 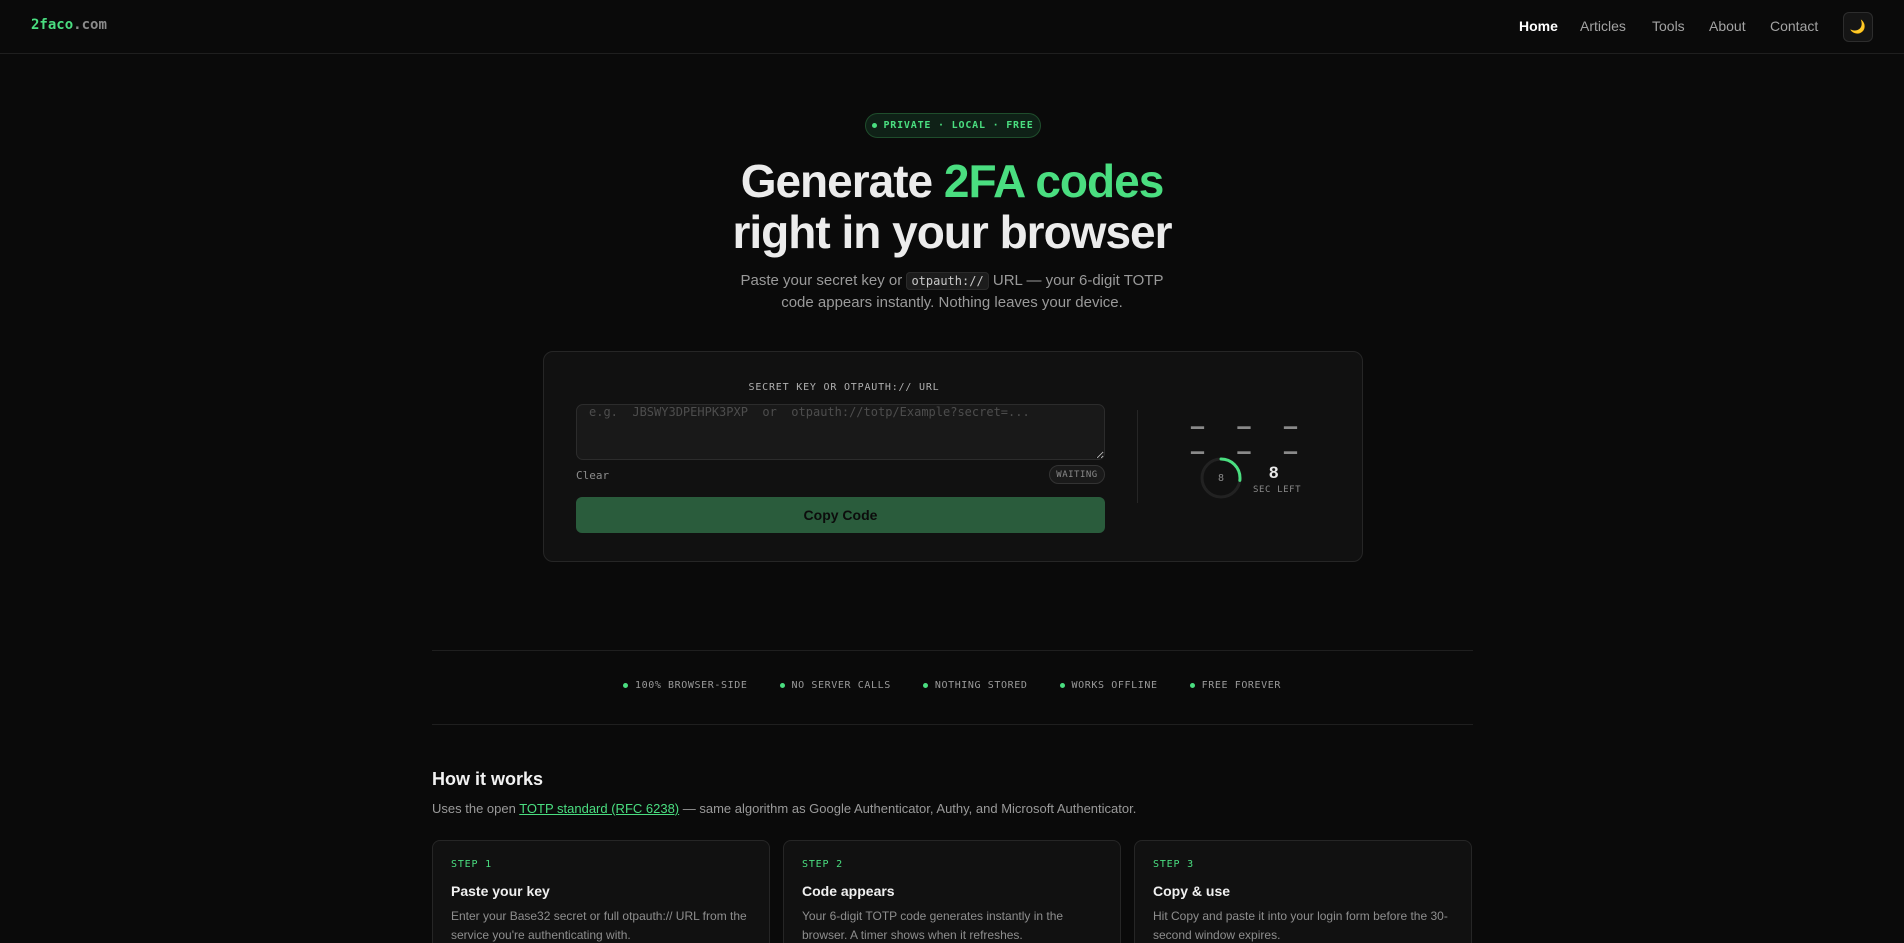 I want to click on site-logo: 2faco.com, so click(x=69, y=25).